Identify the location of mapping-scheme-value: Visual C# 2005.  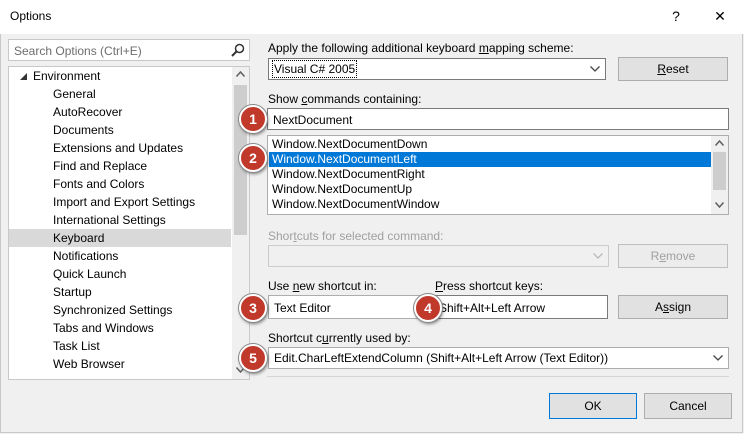
(314, 69).